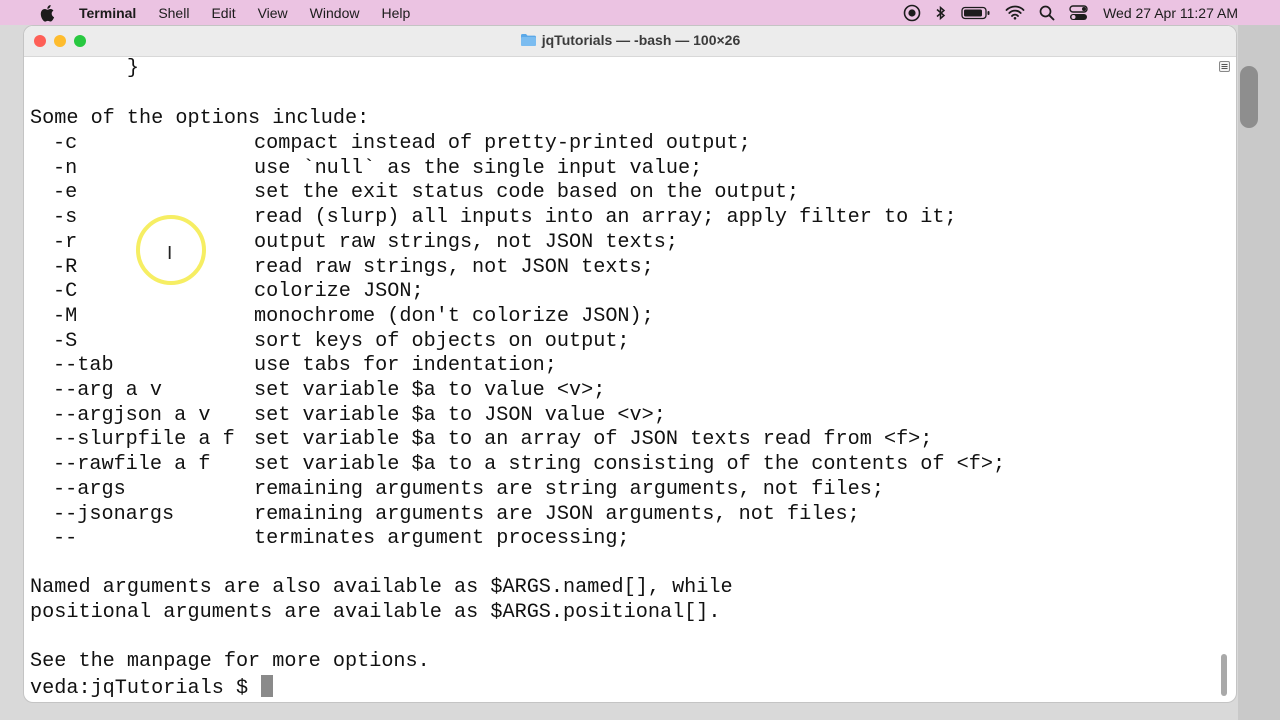 The image size is (1280, 720). What do you see at coordinates (641, 40) in the screenshot?
I see `window-title-text: jqTutorials — -bash — 100×26` at bounding box center [641, 40].